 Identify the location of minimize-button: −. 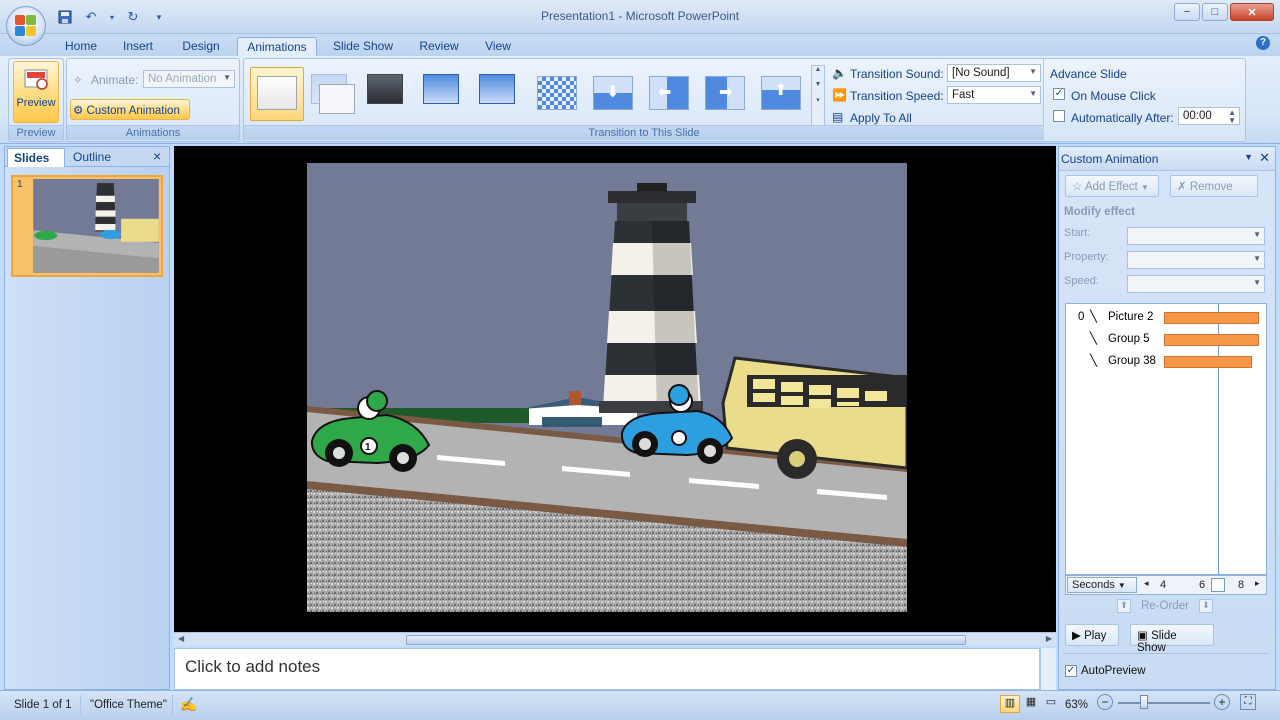
(1187, 12).